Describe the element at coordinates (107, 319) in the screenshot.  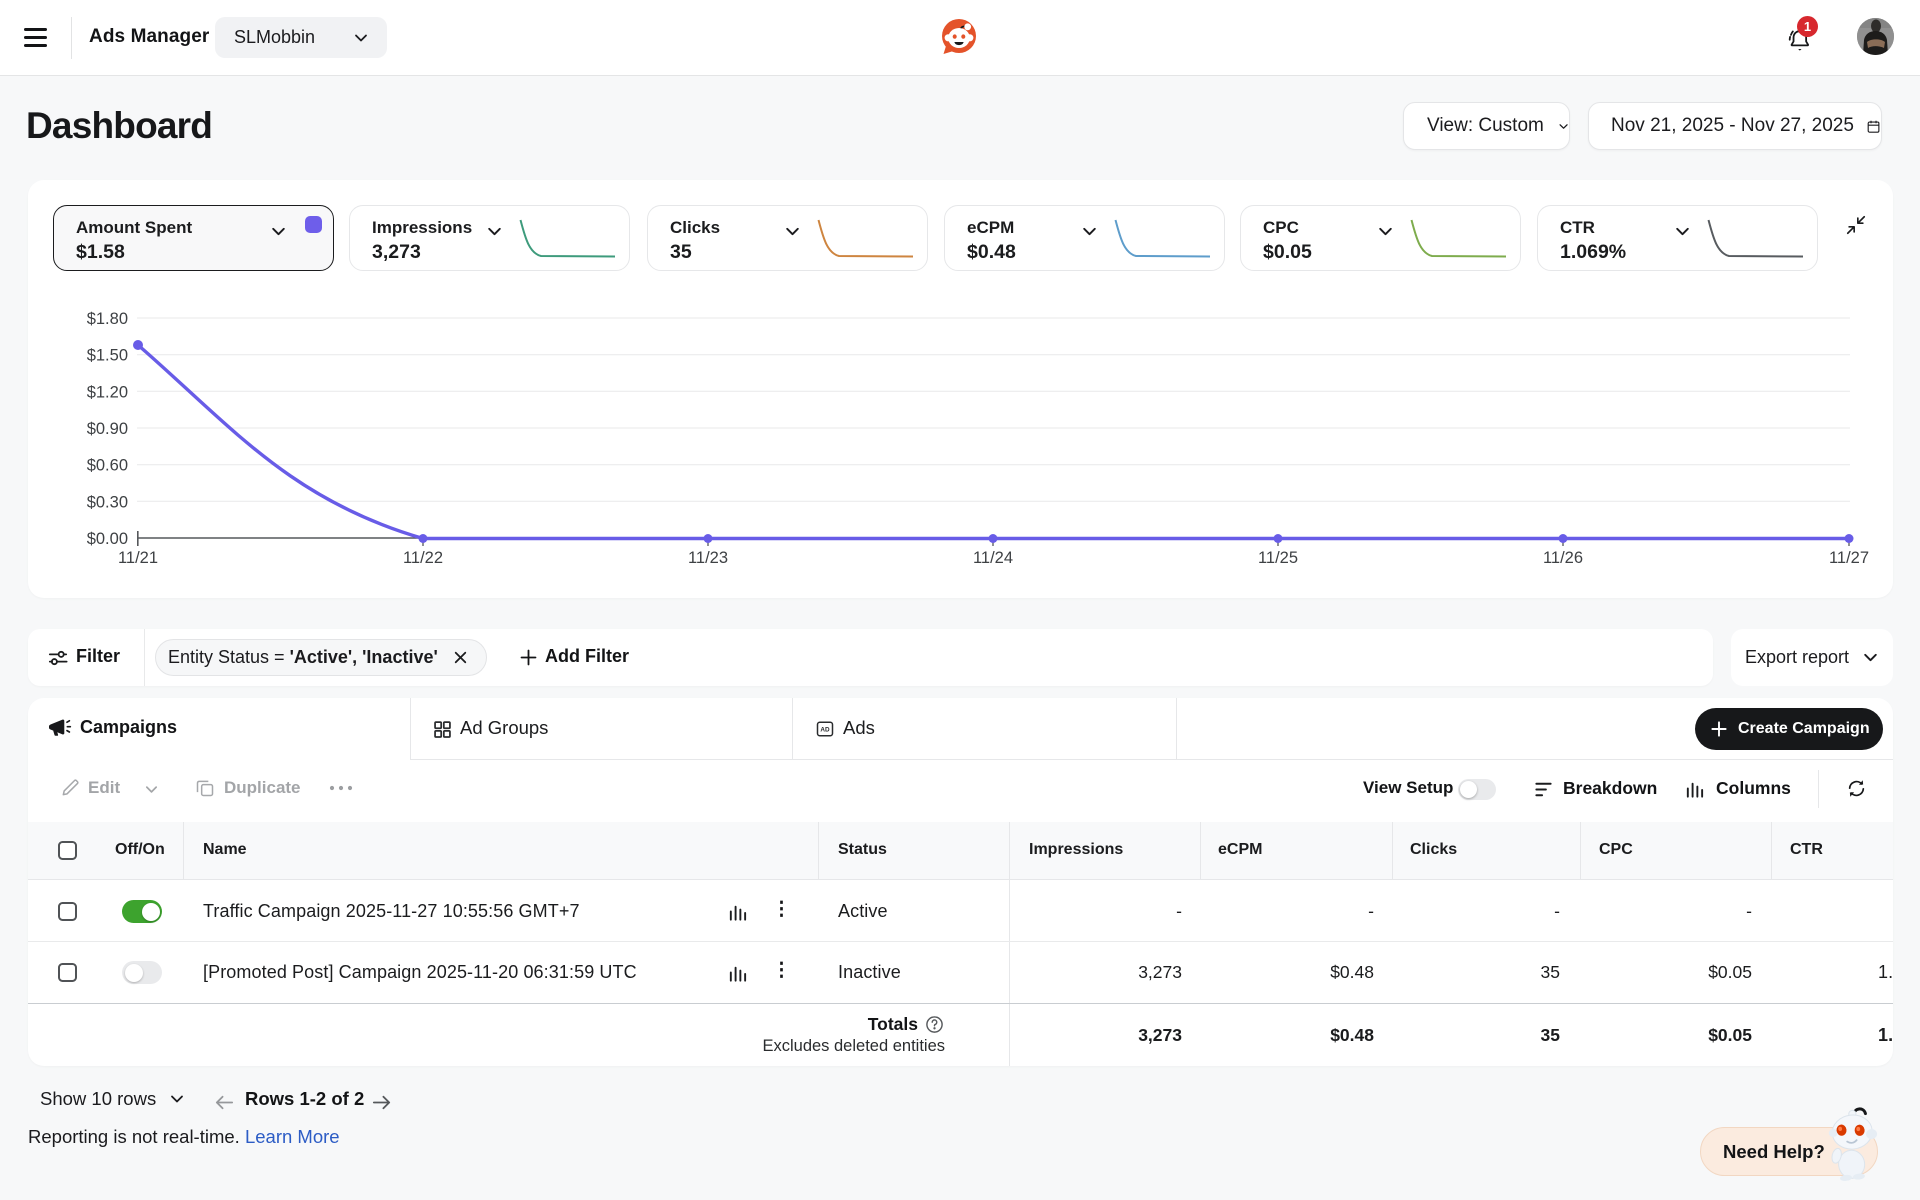
I see `svg-text: $1.80` at that location.